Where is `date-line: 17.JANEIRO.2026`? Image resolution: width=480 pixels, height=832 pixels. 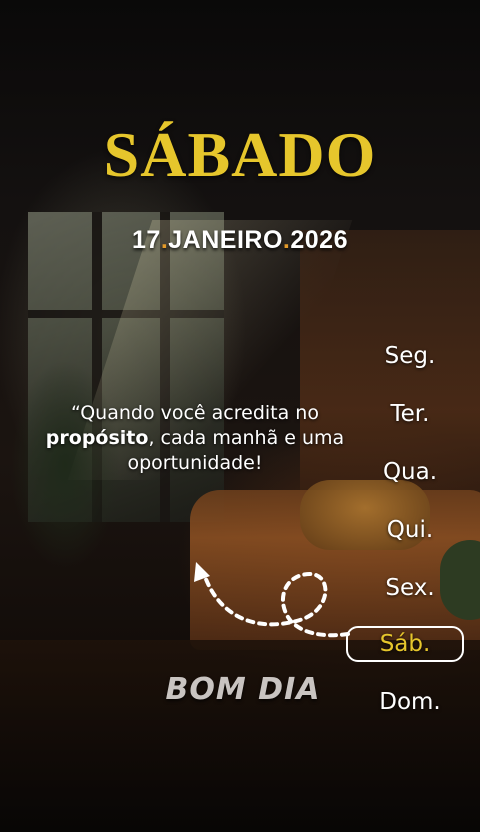 date-line: 17.JANEIRO.2026 is located at coordinates (240, 240).